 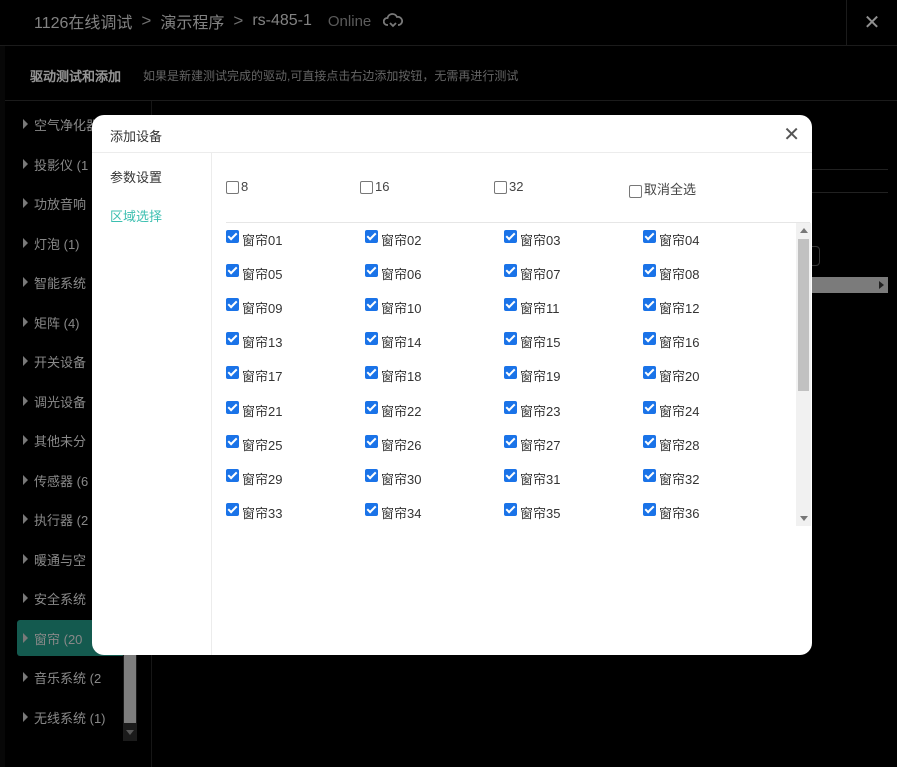 I want to click on close-icon: ✕, so click(x=791, y=134).